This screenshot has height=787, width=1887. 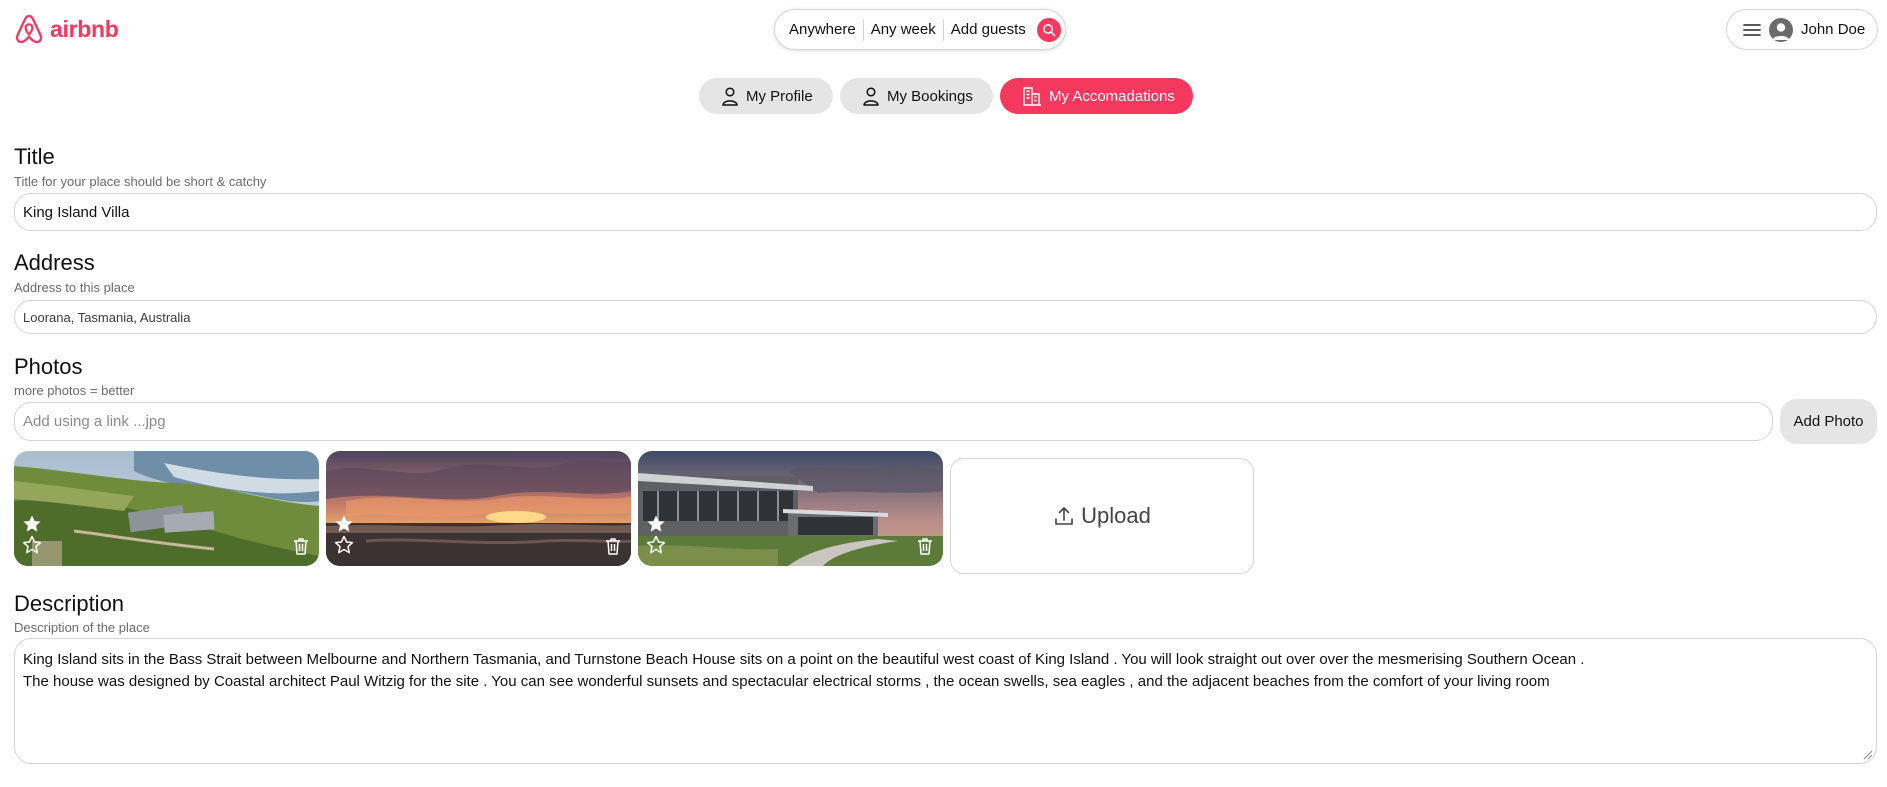 I want to click on tab-my-bookings: My Bookings, so click(x=916, y=96).